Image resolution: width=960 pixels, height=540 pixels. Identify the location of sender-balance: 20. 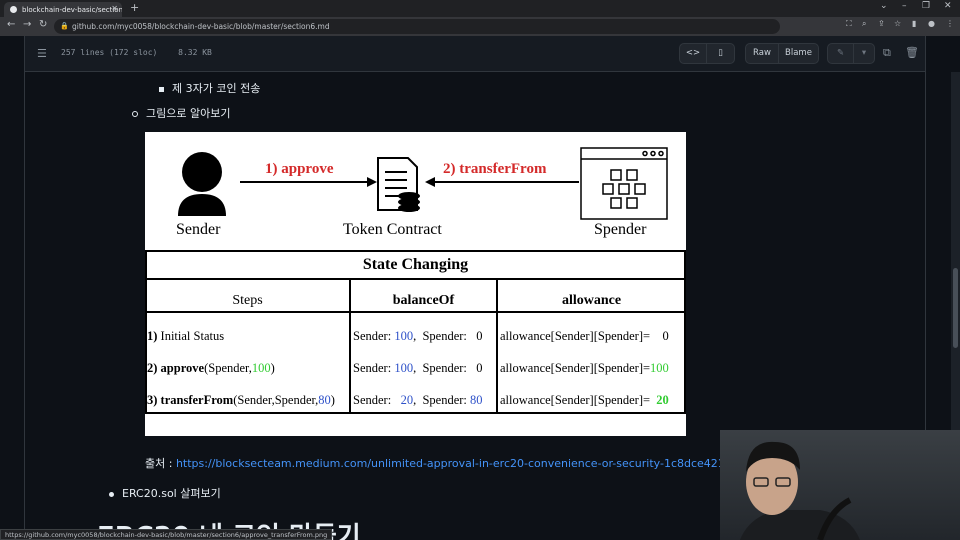
(407, 400).